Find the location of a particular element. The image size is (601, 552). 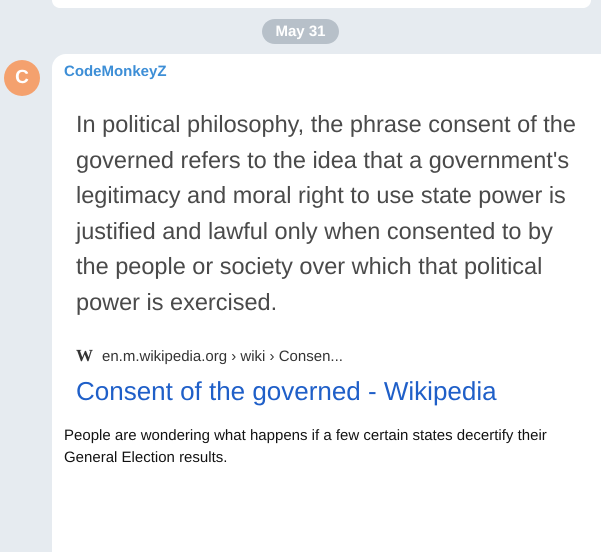

date-divider: May 31 is located at coordinates (300, 31).